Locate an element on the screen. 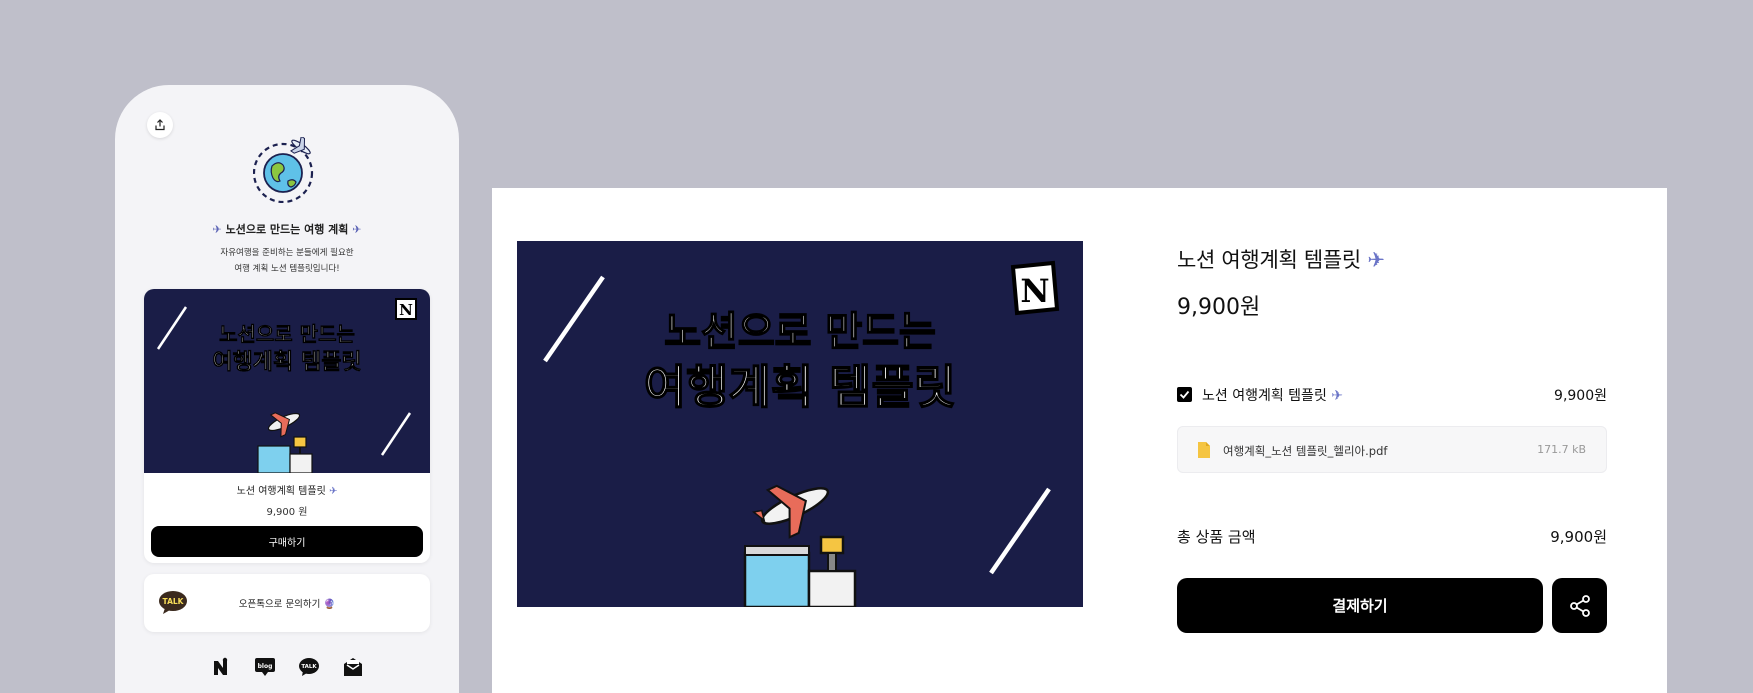  hero-heading-line1: 노션으로 만드는 is located at coordinates (800, 332).